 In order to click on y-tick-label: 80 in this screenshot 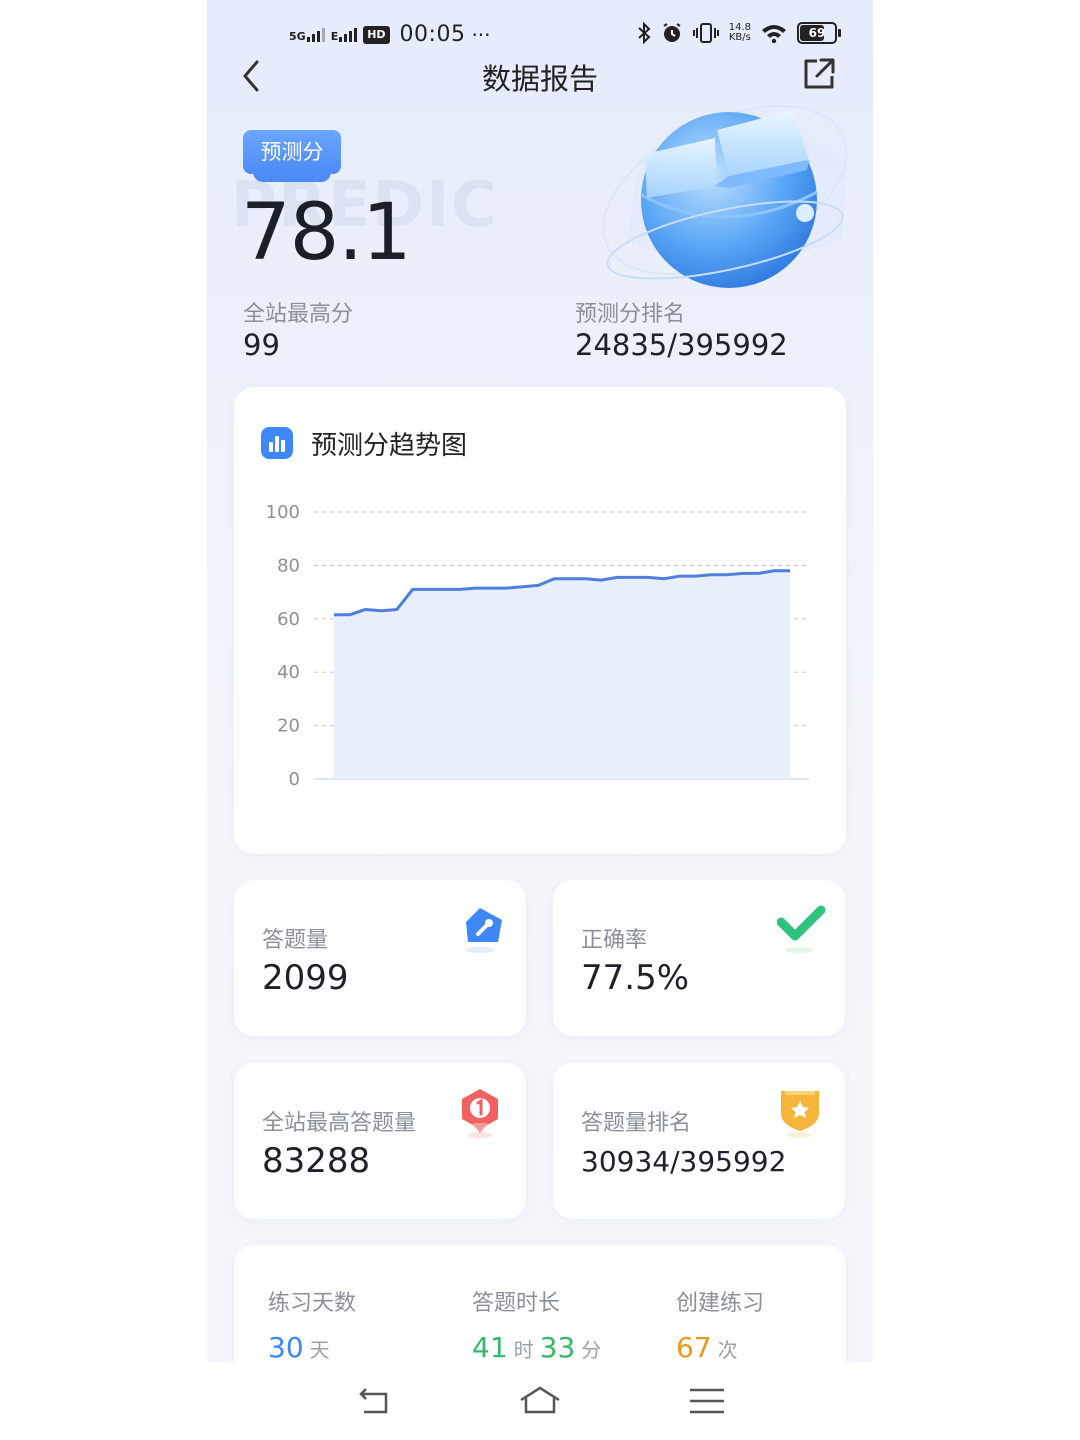, I will do `click(288, 565)`.